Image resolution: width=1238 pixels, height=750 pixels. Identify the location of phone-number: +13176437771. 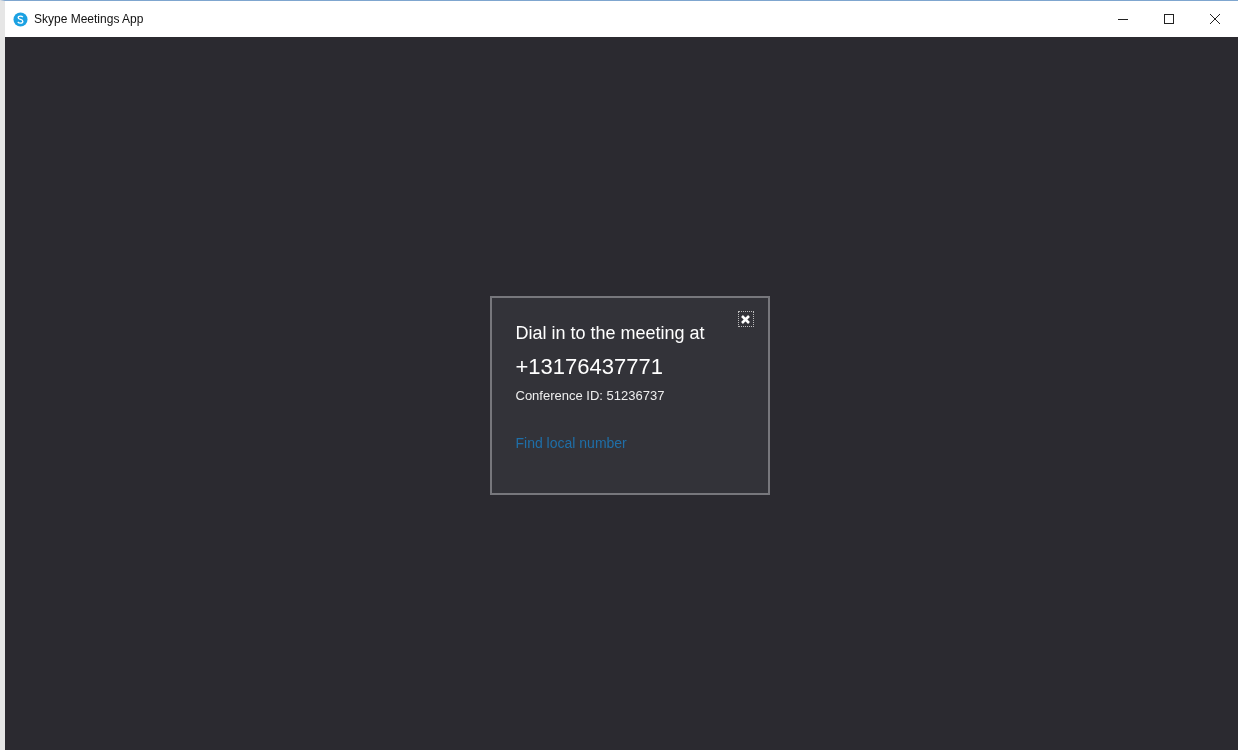
(589, 367).